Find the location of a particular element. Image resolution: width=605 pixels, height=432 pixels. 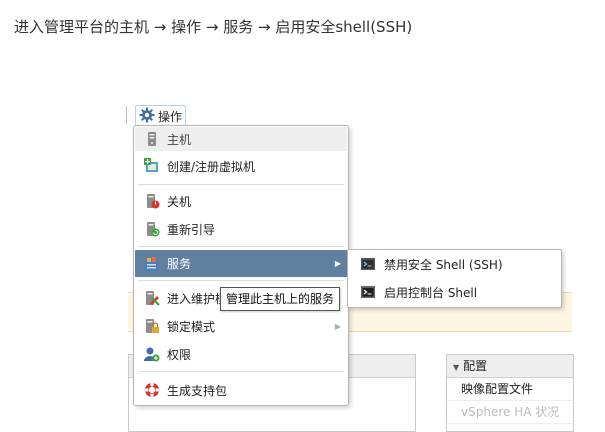

menu-item-services: 服务 ▶ is located at coordinates (241, 263).